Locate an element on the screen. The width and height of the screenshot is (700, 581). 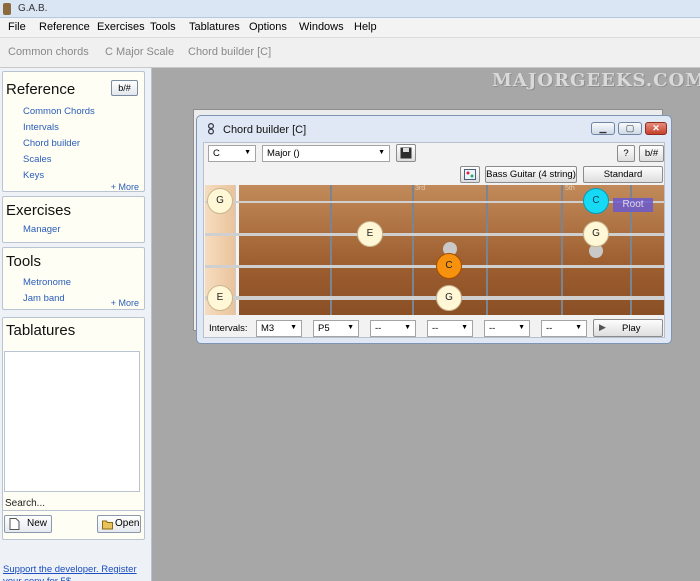
fretboard-note-highlighted: C is located at coordinates (449, 266).